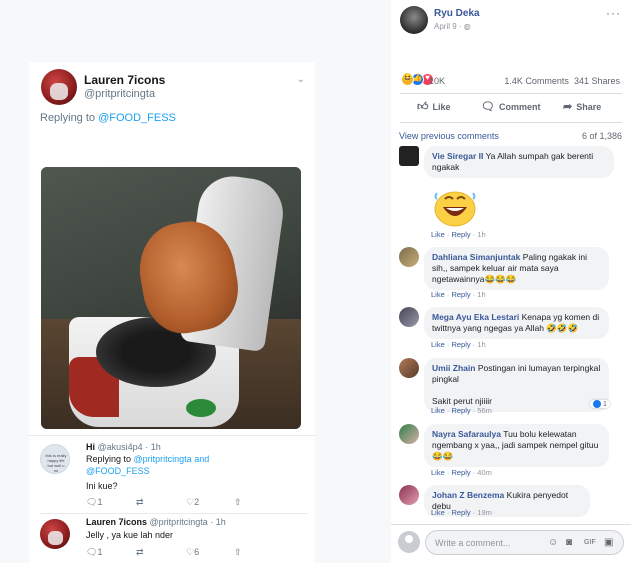  Describe the element at coordinates (120, 447) in the screenshot. I see `reply-handle: @akusi4p4` at that location.